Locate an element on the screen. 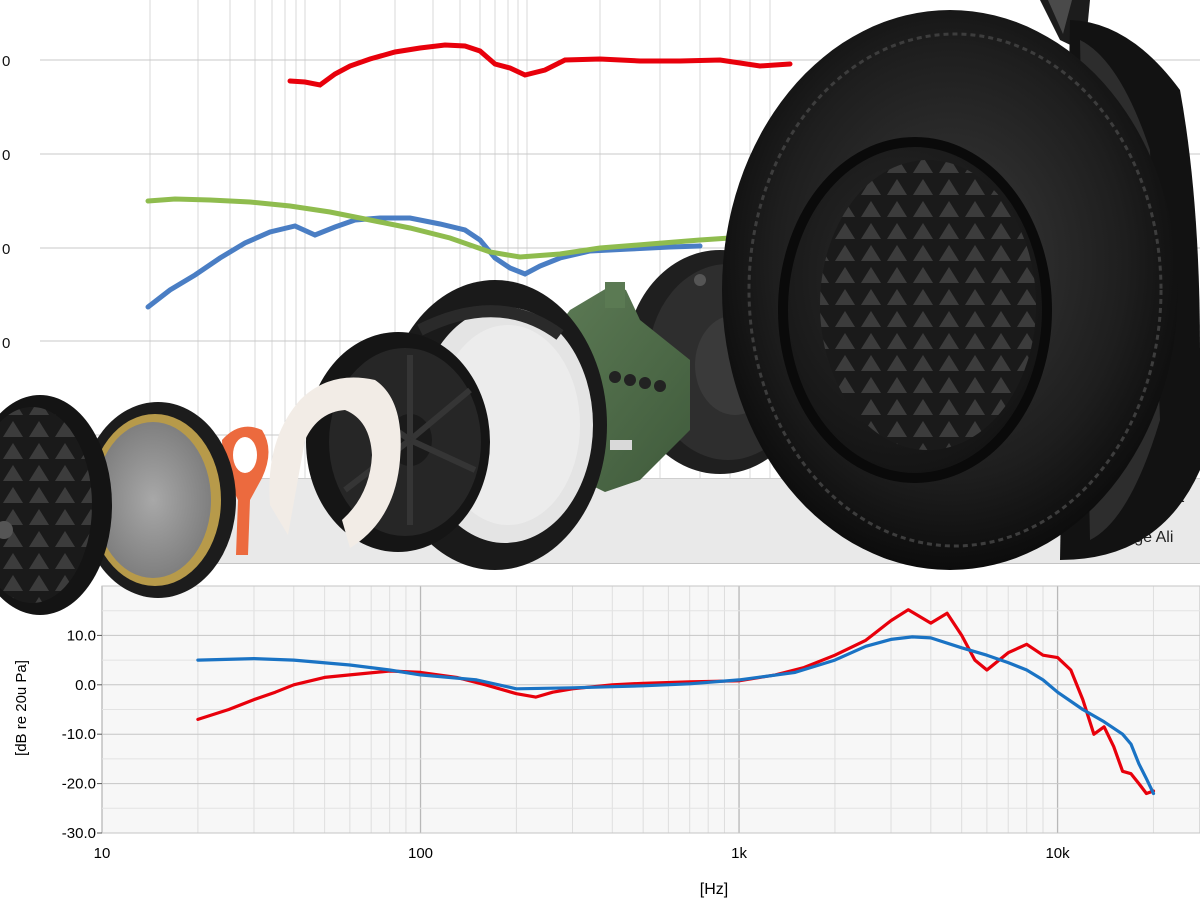 This screenshot has width=1200, height=900. upper-y-tick-labels: 0 0 0 0 is located at coordinates (6, 202).